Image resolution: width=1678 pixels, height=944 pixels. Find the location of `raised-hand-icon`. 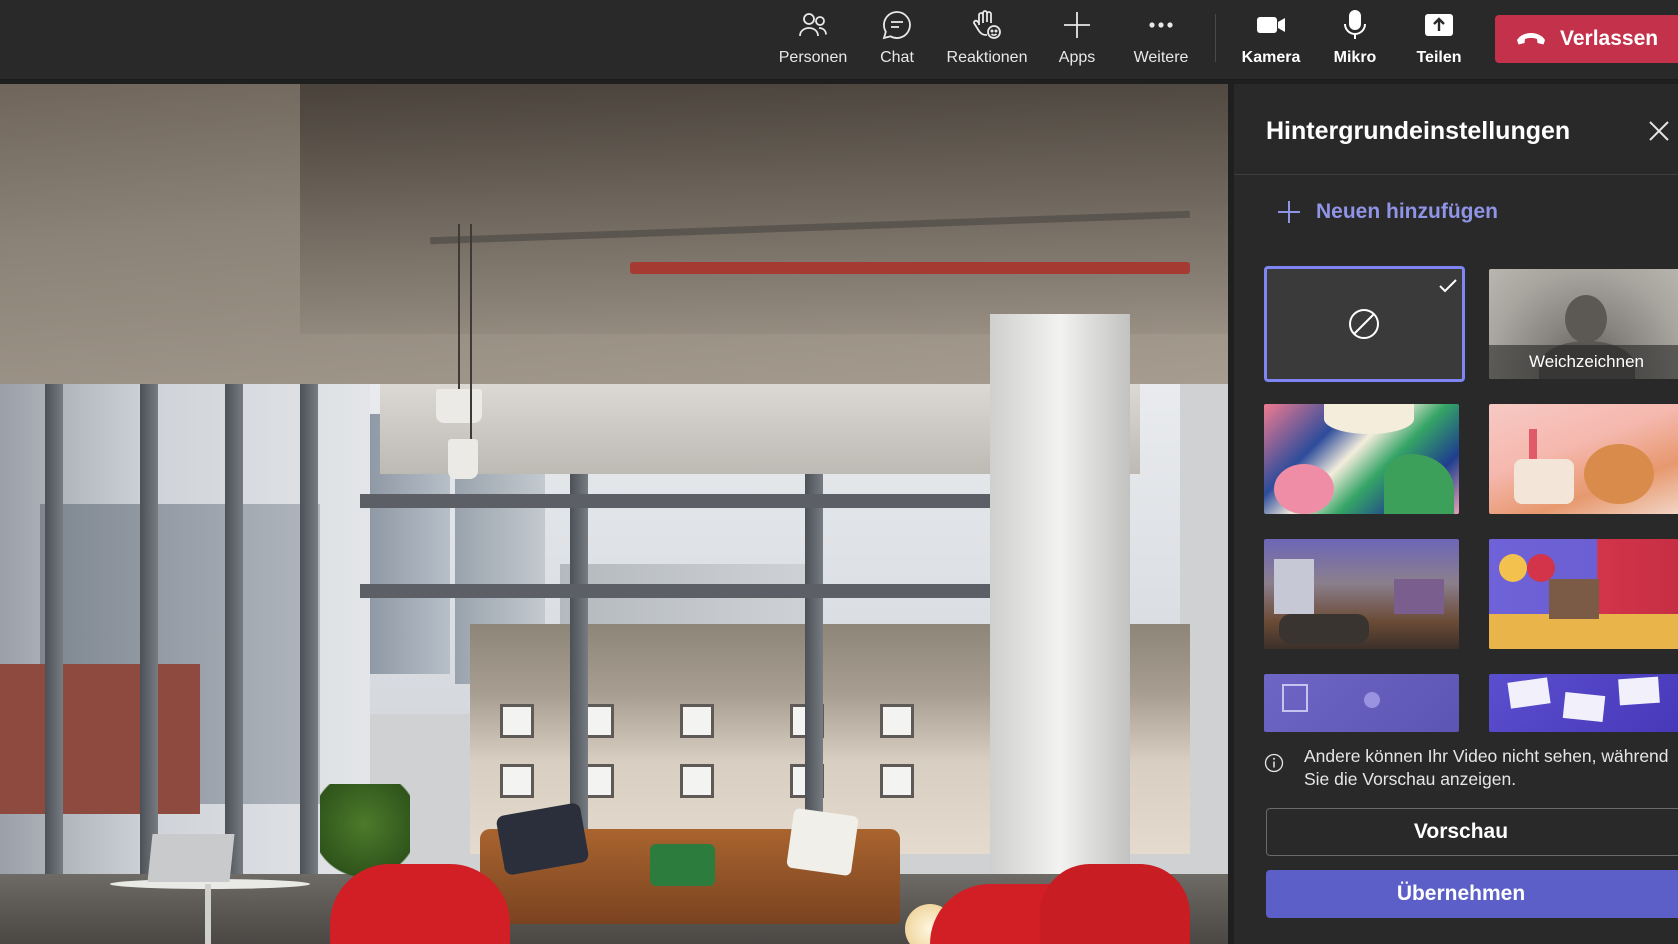

raised-hand-icon is located at coordinates (987, 25).